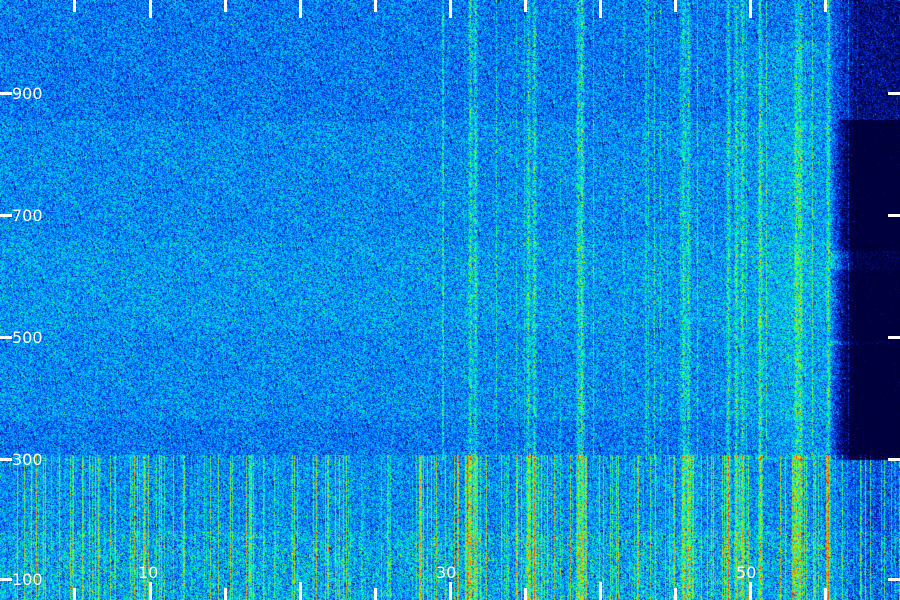 The image size is (900, 600). Describe the element at coordinates (27, 579) in the screenshot. I see `y-tick-label: 100` at that location.